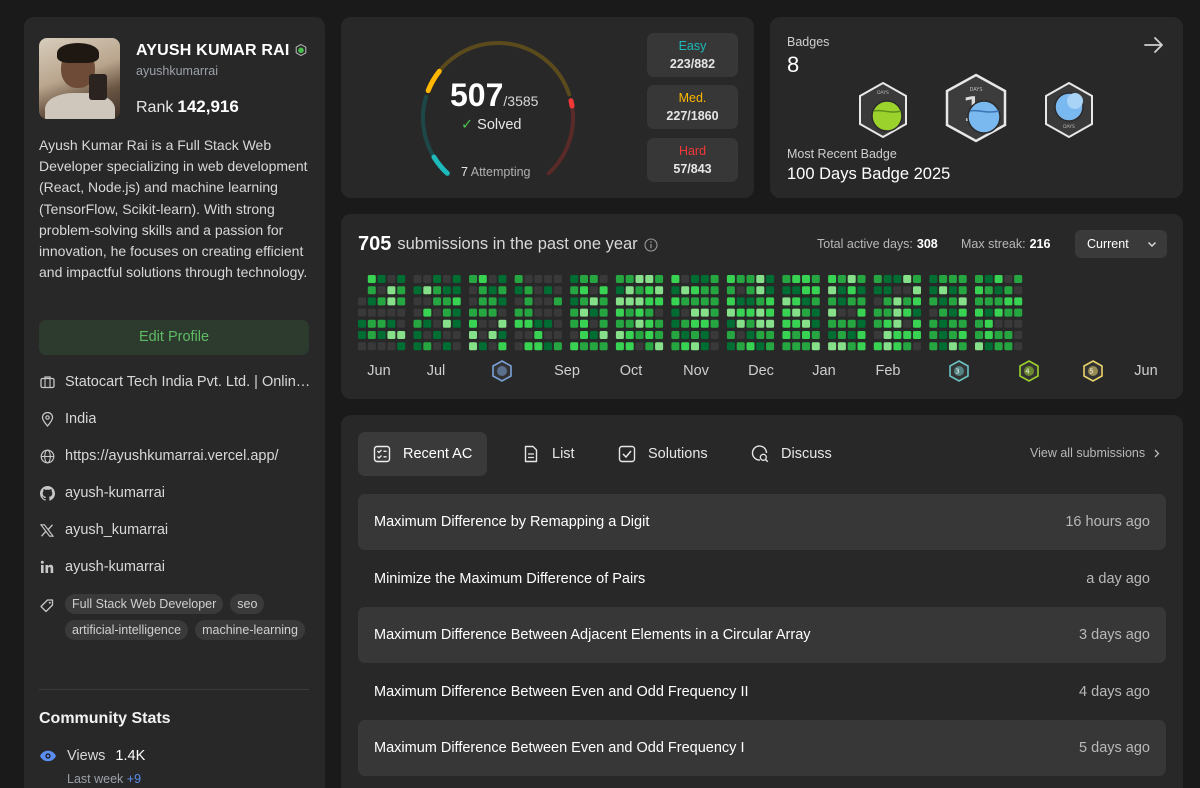 The image size is (1200, 788). What do you see at coordinates (692, 55) in the screenshot?
I see `easy-stat: Easy 223/882` at bounding box center [692, 55].